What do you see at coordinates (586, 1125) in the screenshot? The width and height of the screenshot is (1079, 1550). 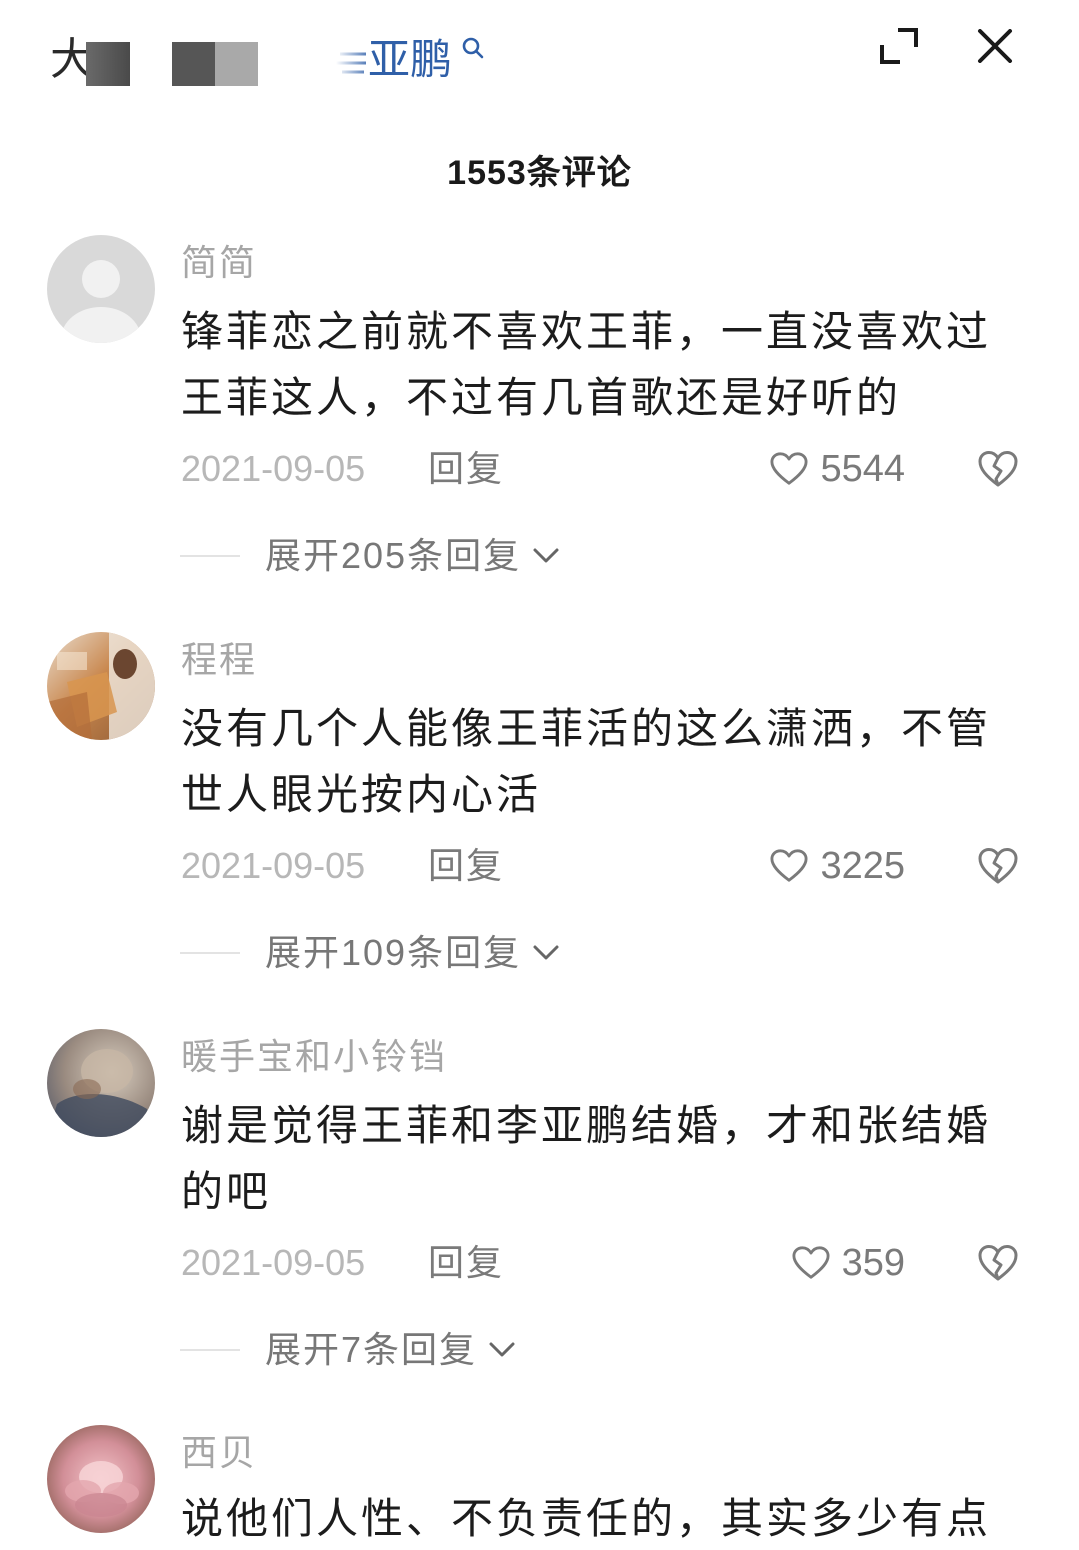 I see `comment-text-line: 谢是觉得王菲和李亚鹏结婚，才和张结婚` at bounding box center [586, 1125].